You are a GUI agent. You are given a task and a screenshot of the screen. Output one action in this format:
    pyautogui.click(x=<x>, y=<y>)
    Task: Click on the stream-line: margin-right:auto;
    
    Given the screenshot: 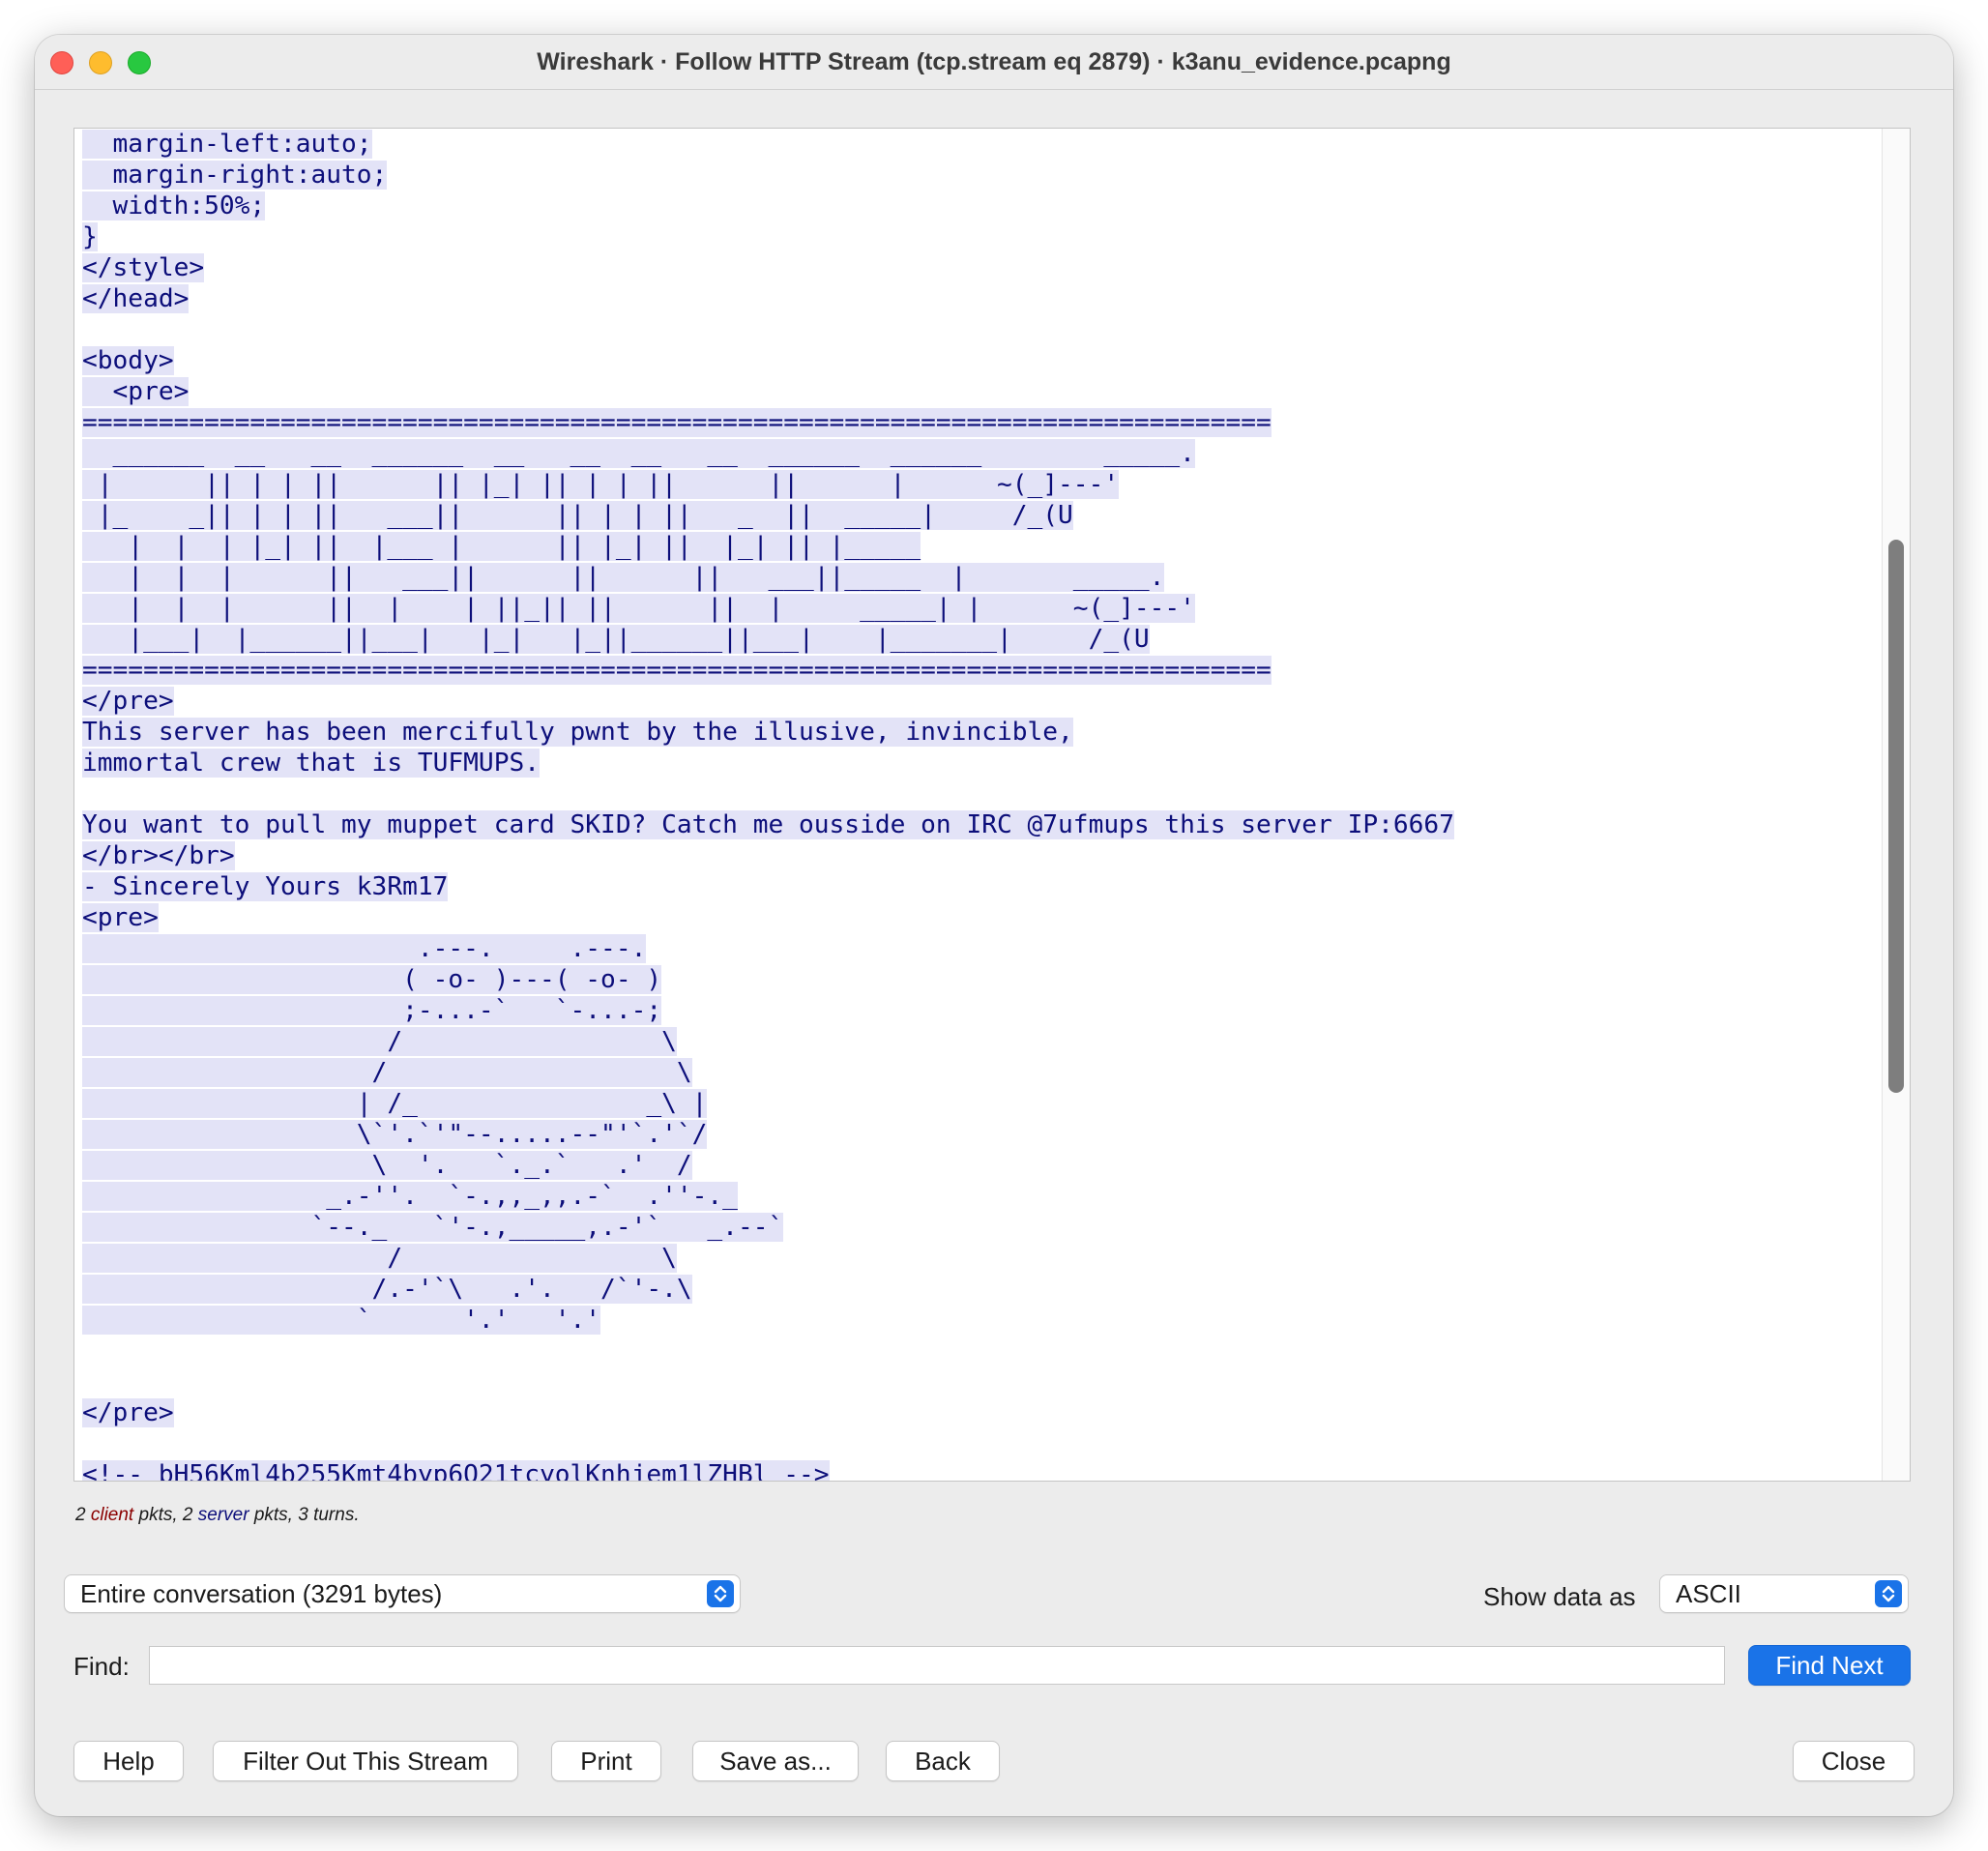 What is the action you would take?
    pyautogui.click(x=235, y=175)
    